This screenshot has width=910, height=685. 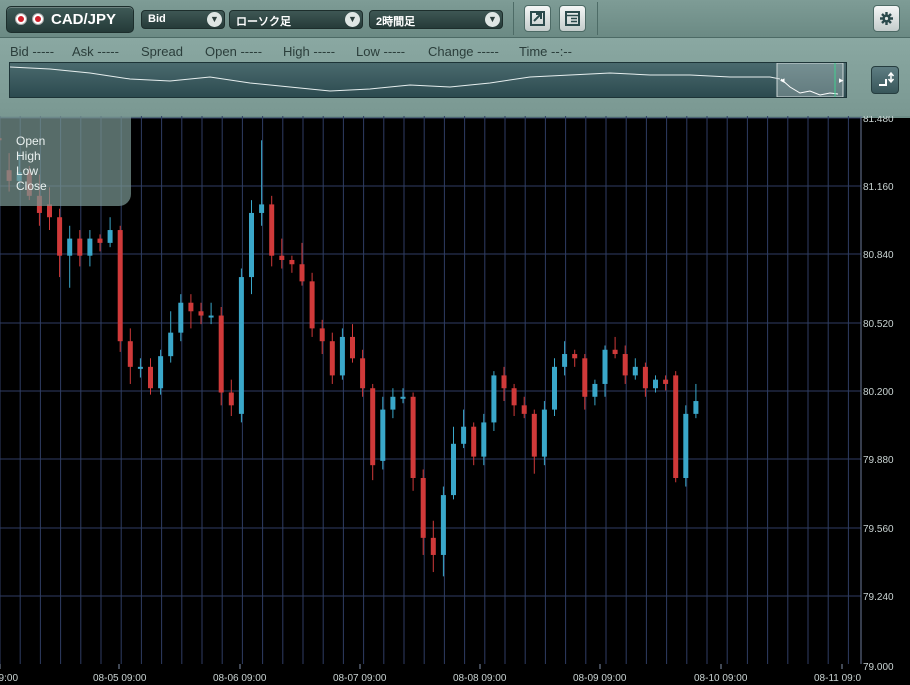 I want to click on chart-layout-button, so click(x=572, y=18).